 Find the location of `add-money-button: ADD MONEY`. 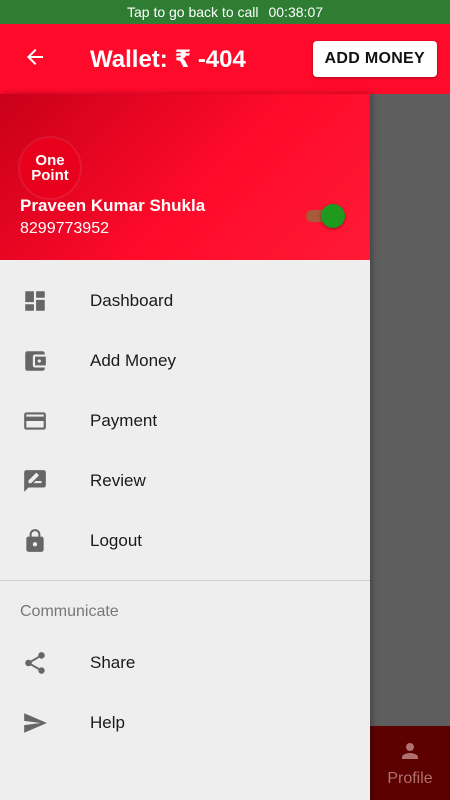

add-money-button: ADD MONEY is located at coordinates (374, 59).